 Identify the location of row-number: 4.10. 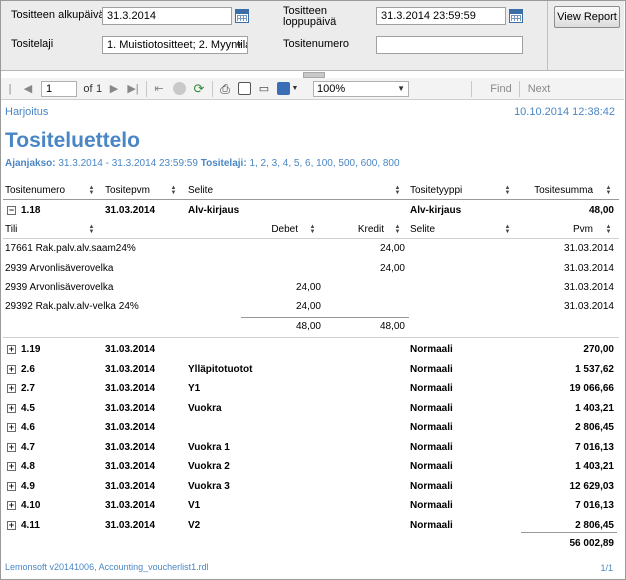
(31, 505).